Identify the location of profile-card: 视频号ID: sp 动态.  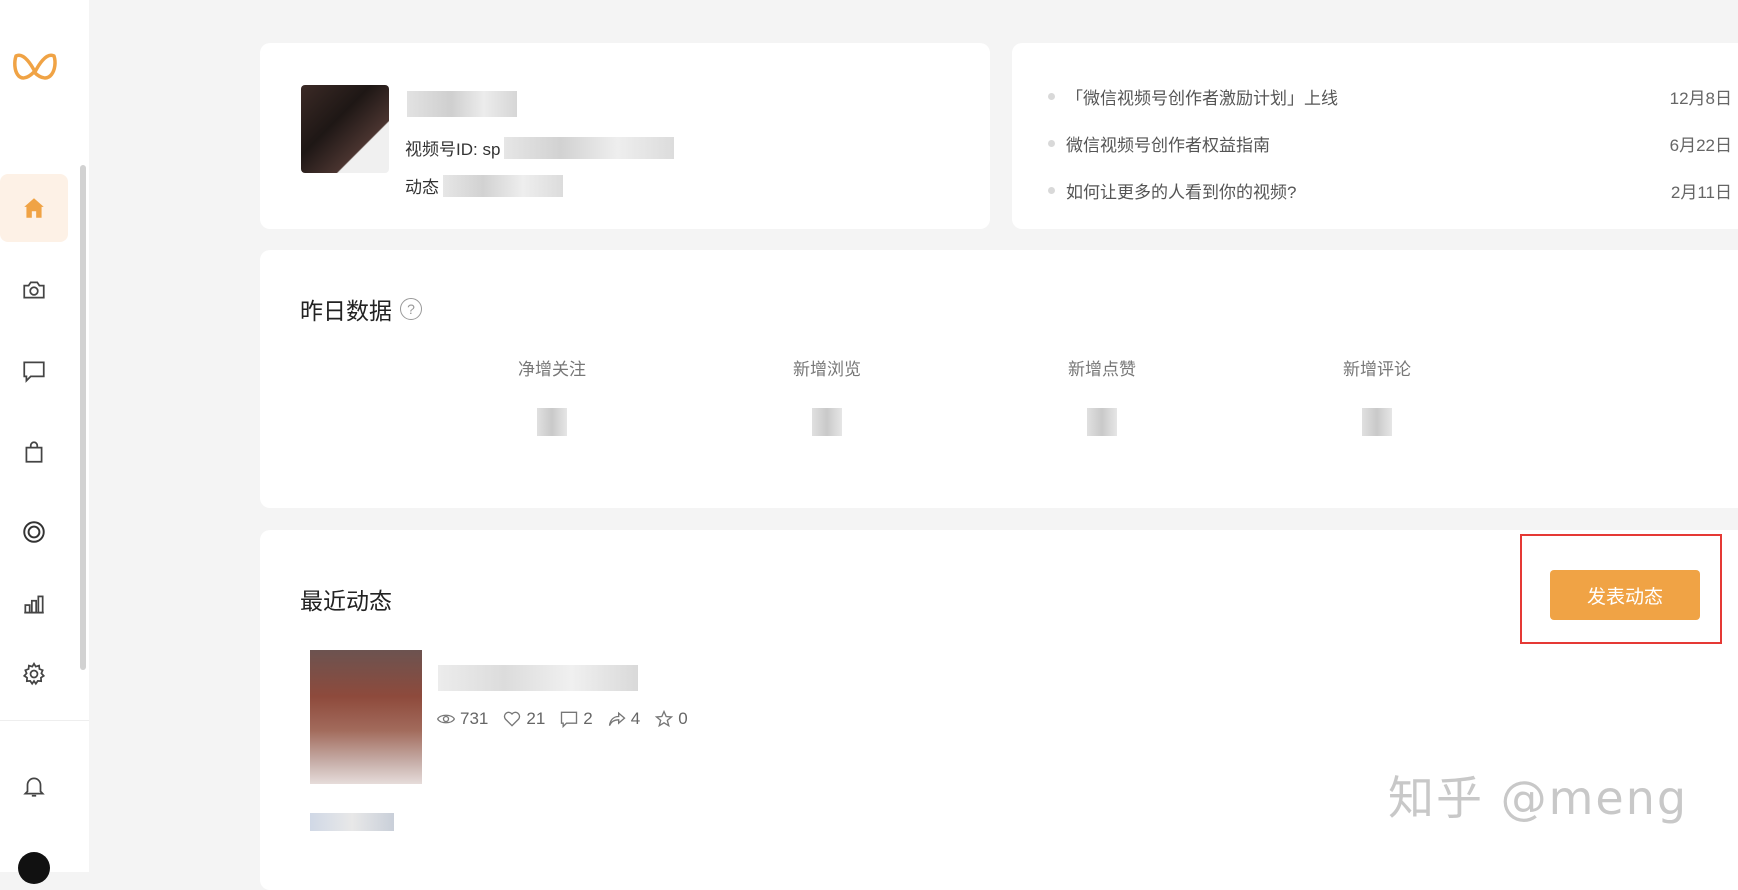
(625, 136).